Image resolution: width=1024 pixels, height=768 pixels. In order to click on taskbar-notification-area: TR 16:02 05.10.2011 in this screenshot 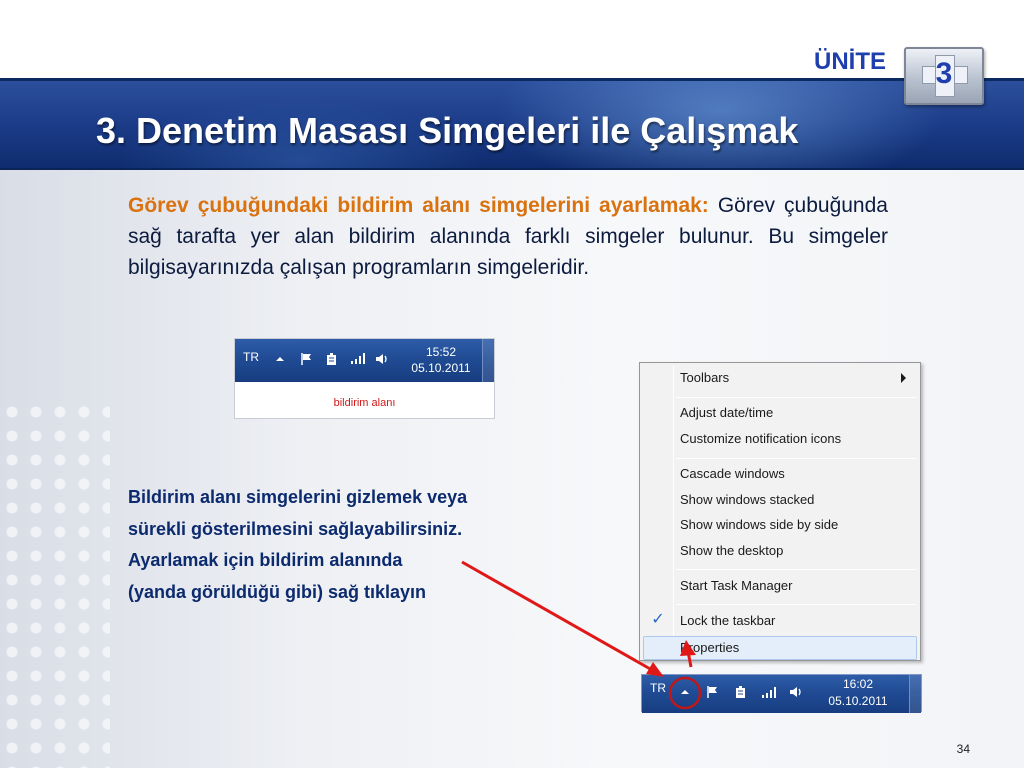, I will do `click(781, 693)`.